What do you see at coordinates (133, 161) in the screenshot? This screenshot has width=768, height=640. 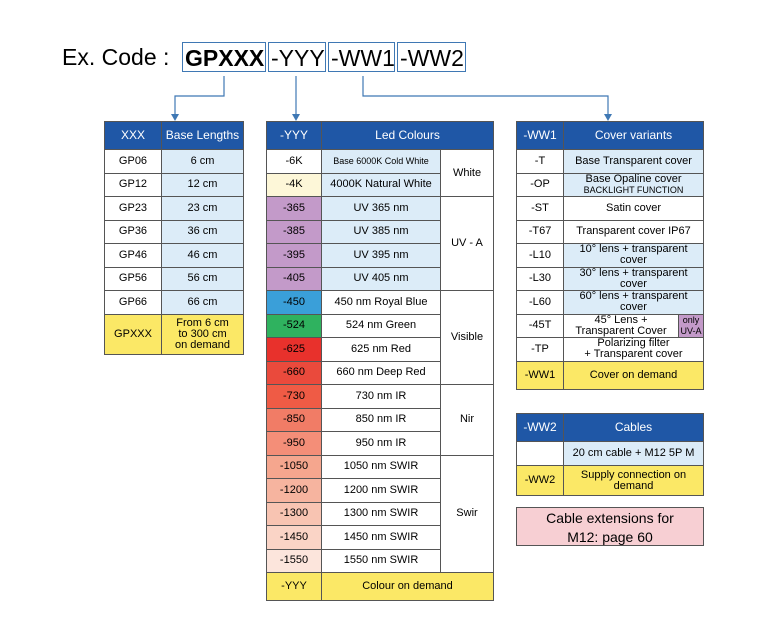 I see `base-code: GP06` at bounding box center [133, 161].